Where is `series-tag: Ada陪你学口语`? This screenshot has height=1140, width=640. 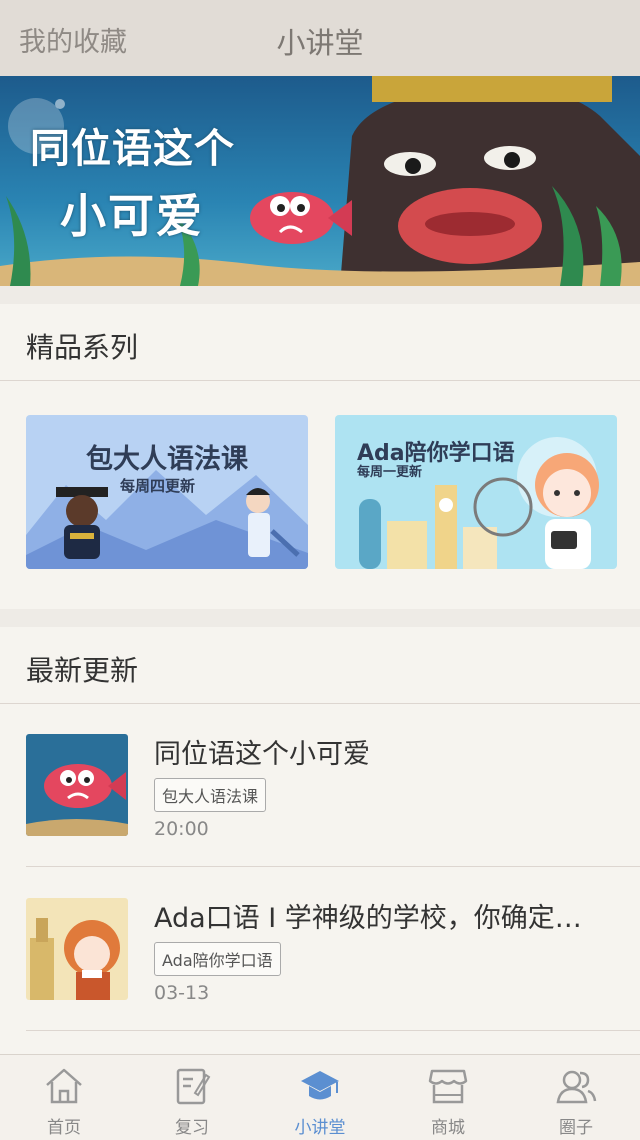
series-tag: Ada陪你学口语 is located at coordinates (217, 959).